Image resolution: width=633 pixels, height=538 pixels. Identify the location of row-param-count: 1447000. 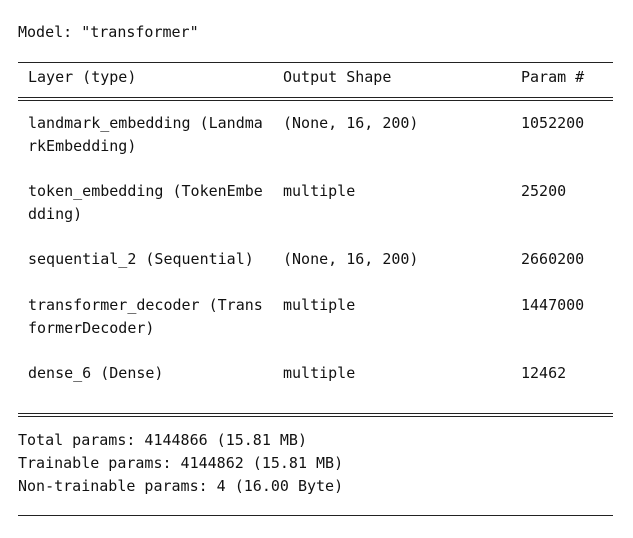
(553, 305).